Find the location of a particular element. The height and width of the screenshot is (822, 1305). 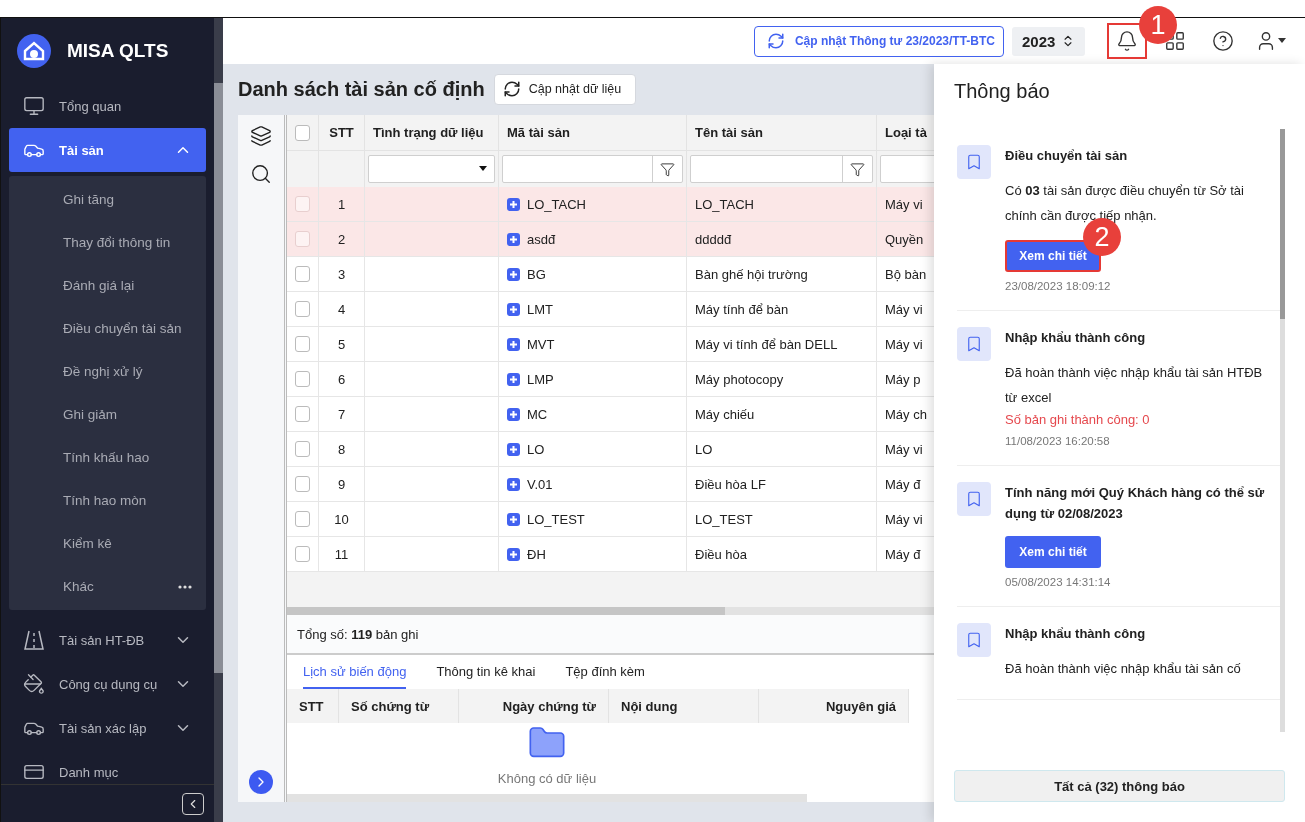

menu-item: Danh mục is located at coordinates (107, 767).